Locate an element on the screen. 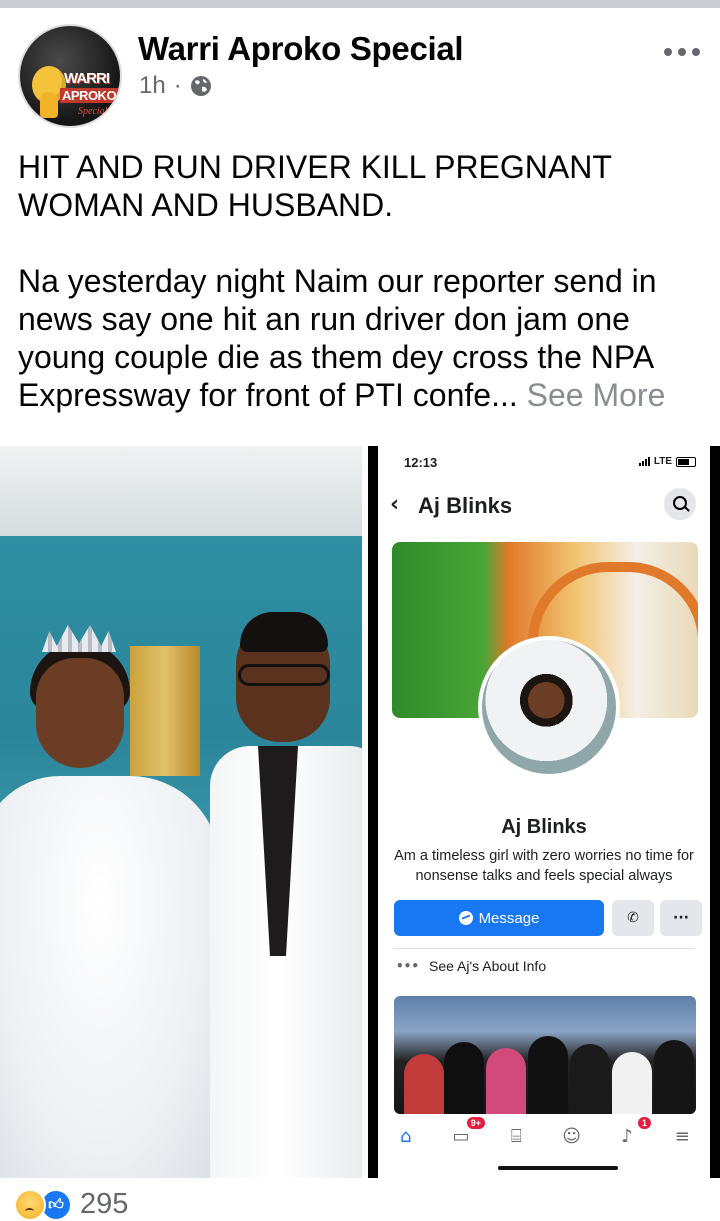 The width and height of the screenshot is (720, 1221). profile-header: ‹ Aj Blinks is located at coordinates (544, 506).